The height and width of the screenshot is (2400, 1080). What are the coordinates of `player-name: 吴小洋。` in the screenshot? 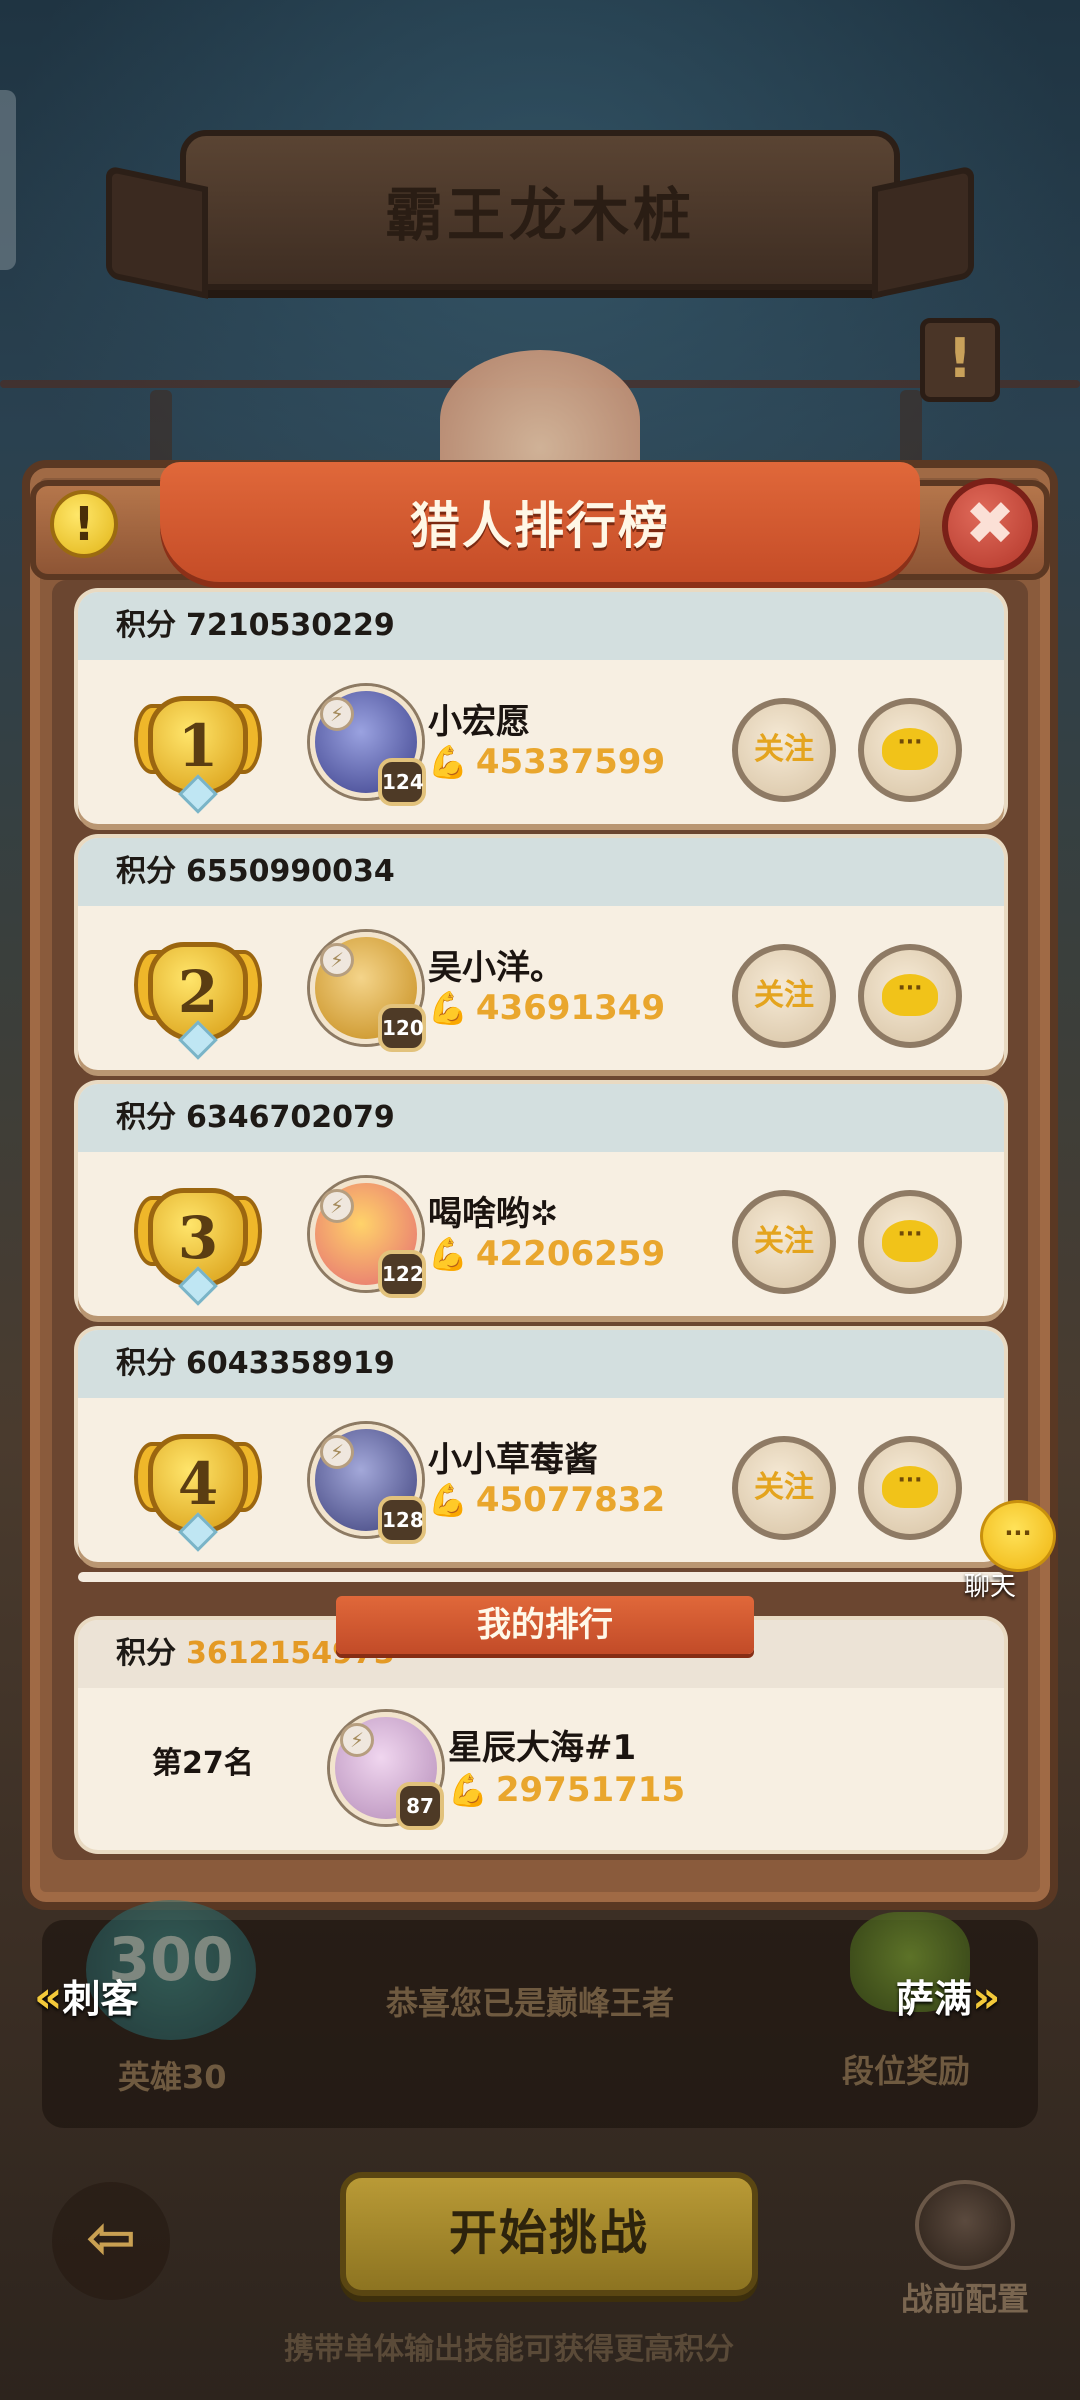 It's located at (496, 968).